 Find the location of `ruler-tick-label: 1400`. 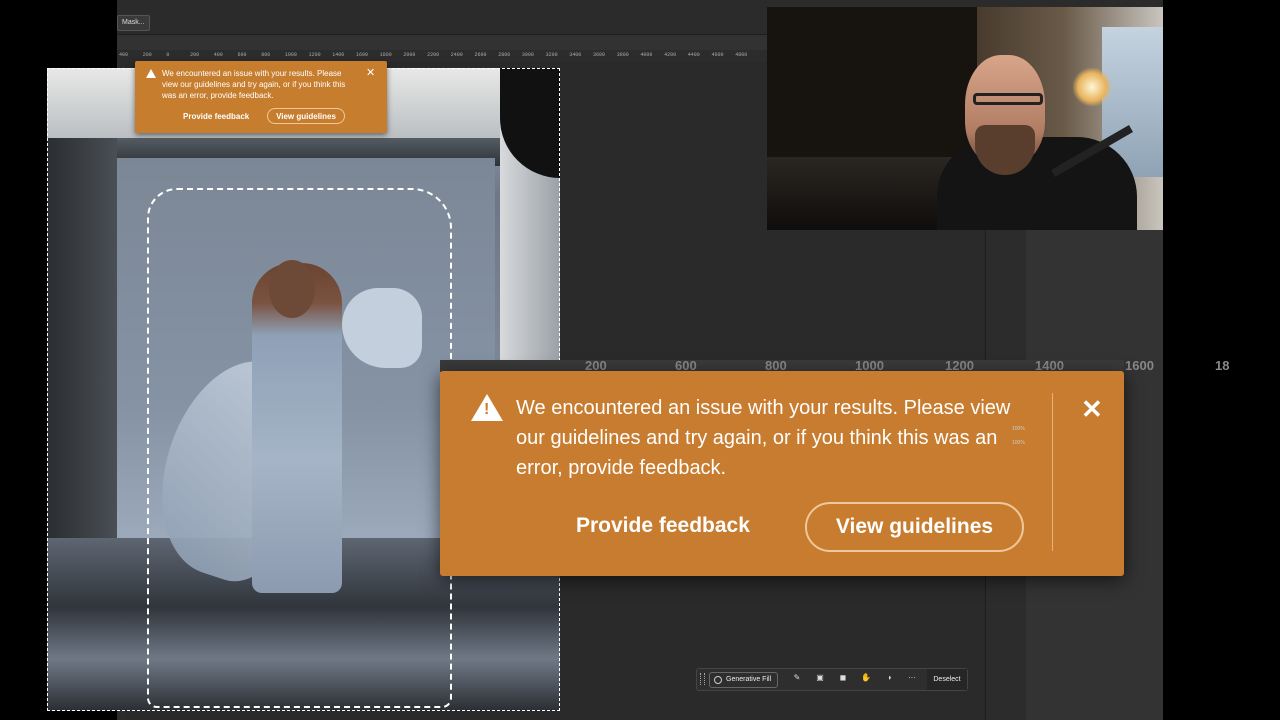

ruler-tick-label: 1400 is located at coordinates (338, 55).